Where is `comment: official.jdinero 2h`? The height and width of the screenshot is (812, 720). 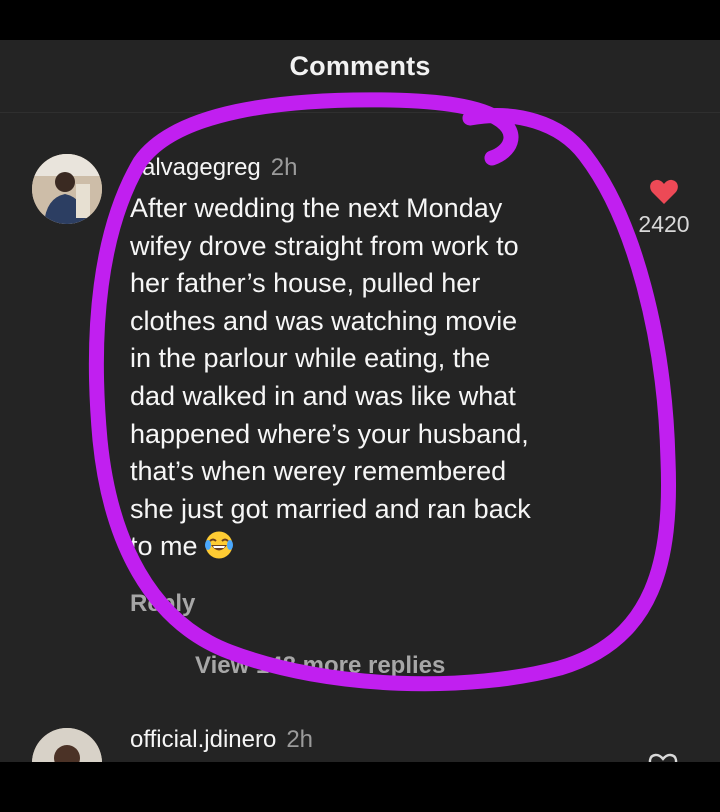
comment: official.jdinero 2h is located at coordinates (221, 740).